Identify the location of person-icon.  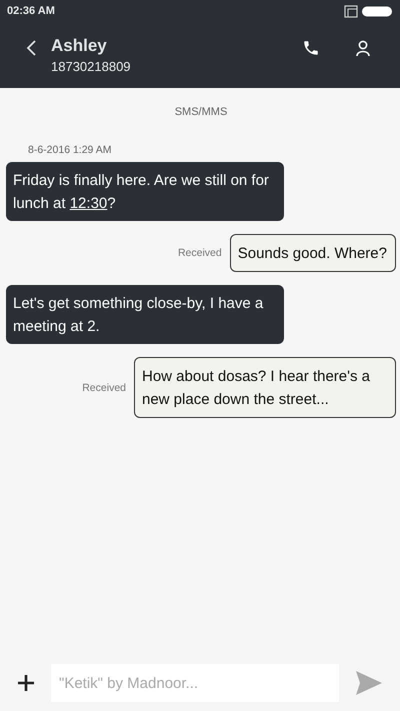
(363, 48).